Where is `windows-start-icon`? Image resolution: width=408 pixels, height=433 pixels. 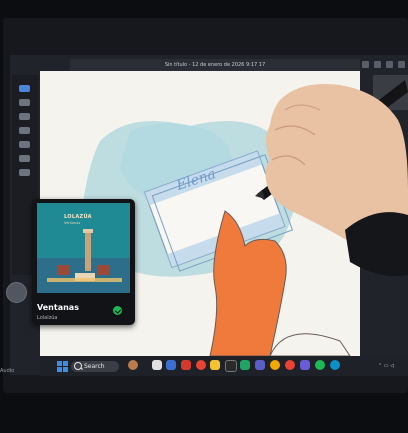
windows-start-icon is located at coordinates (62, 366).